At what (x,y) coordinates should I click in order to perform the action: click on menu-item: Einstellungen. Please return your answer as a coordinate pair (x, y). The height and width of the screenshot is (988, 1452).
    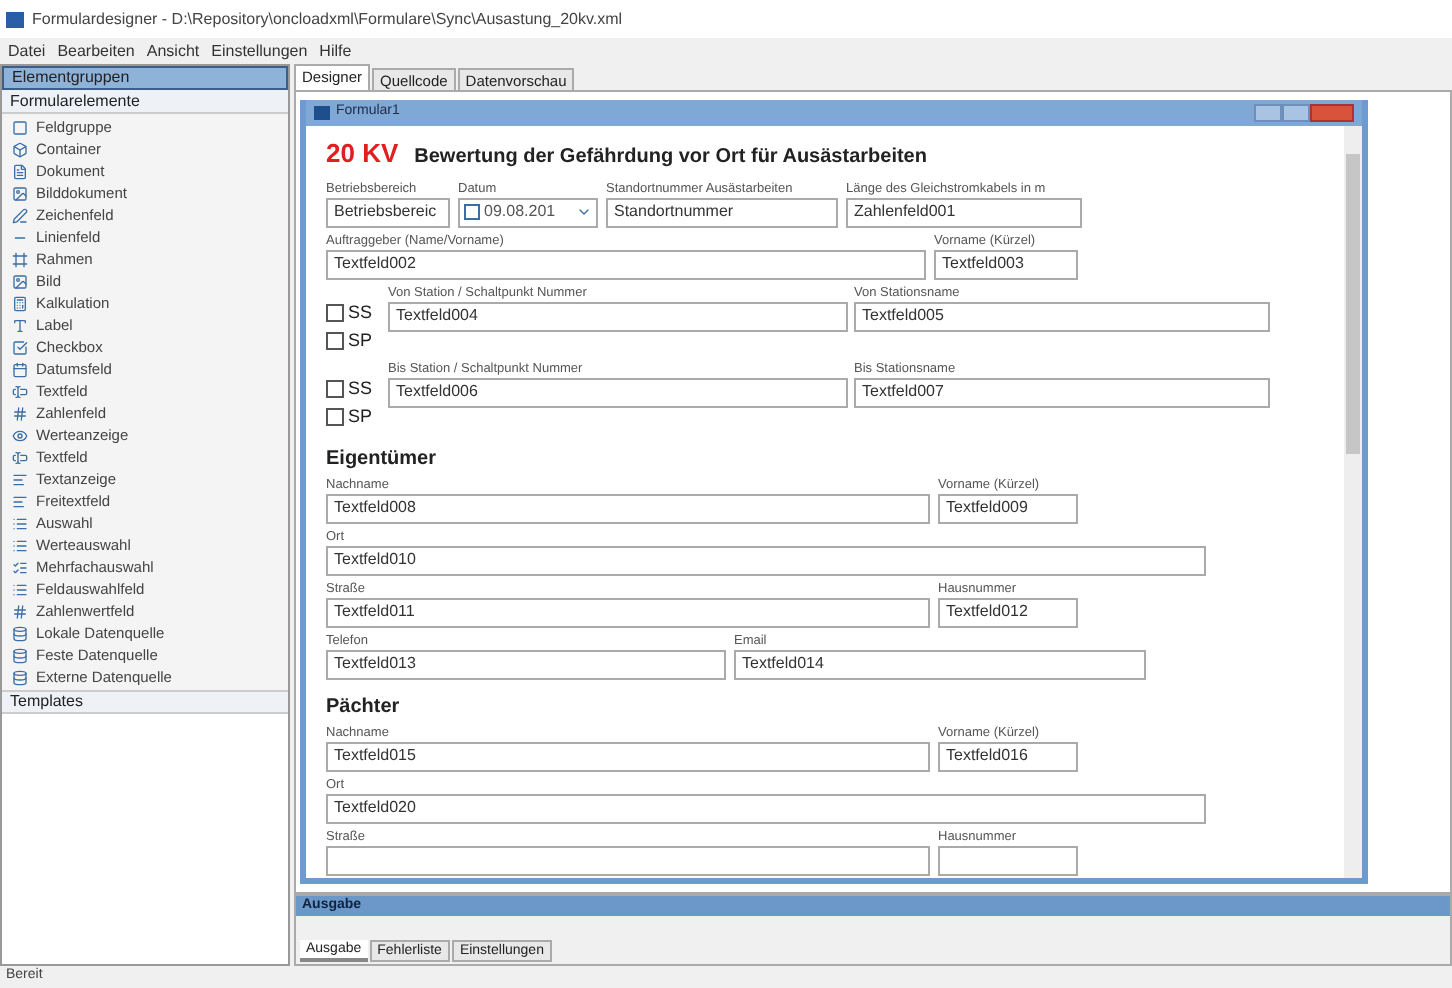
    Looking at the image, I should click on (259, 51).